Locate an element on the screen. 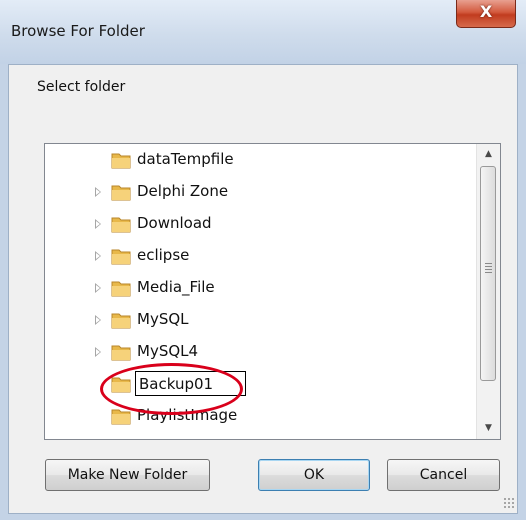 The width and height of the screenshot is (526, 520). tree-item-mysql4: MySQL4 is located at coordinates (260, 352).